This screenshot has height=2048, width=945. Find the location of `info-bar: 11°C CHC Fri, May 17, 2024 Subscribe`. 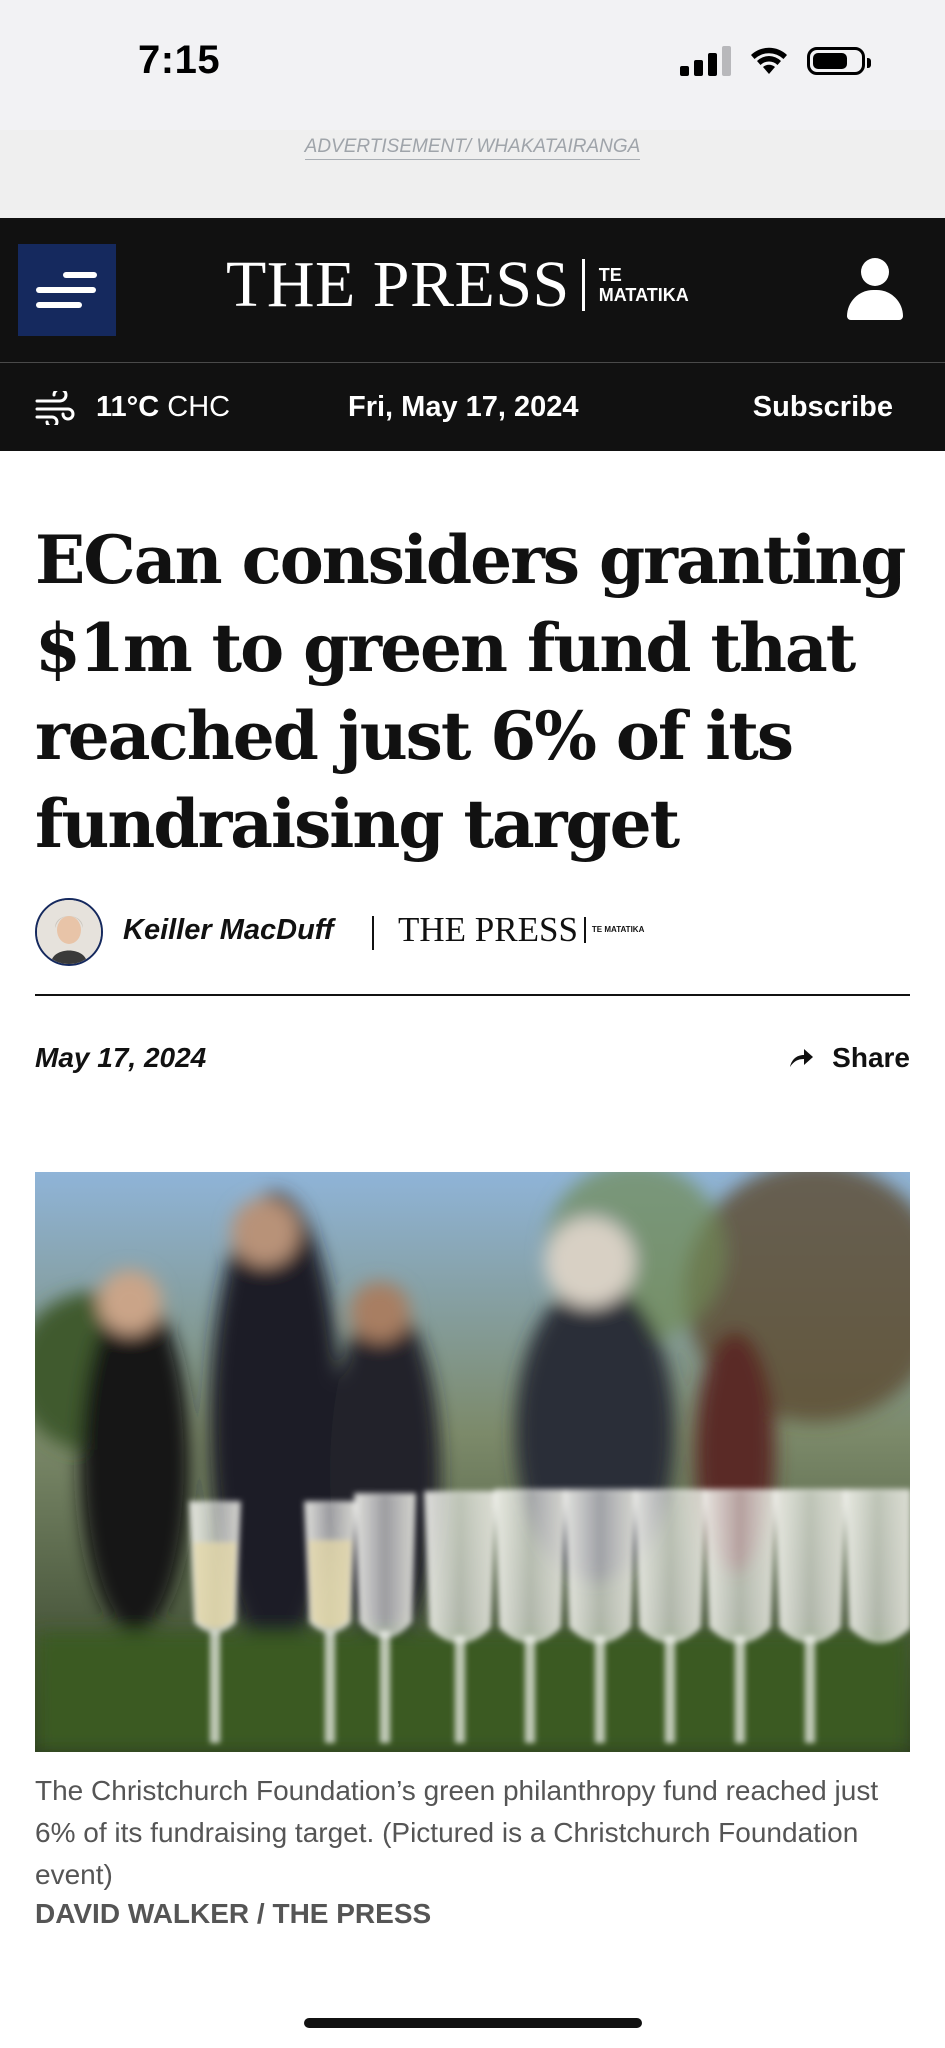

info-bar: 11°C CHC Fri, May 17, 2024 Subscribe is located at coordinates (472, 407).